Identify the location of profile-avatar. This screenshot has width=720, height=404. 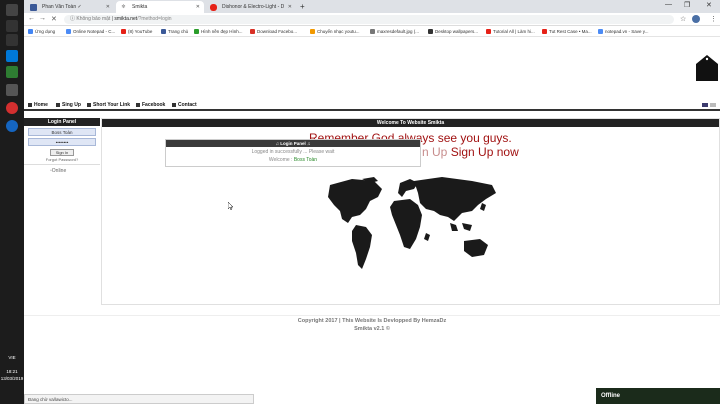
(696, 19).